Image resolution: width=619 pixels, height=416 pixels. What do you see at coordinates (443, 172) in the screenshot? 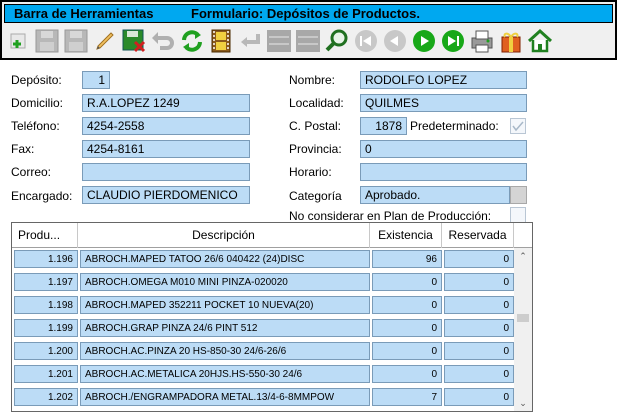
I see `horario-field` at bounding box center [443, 172].